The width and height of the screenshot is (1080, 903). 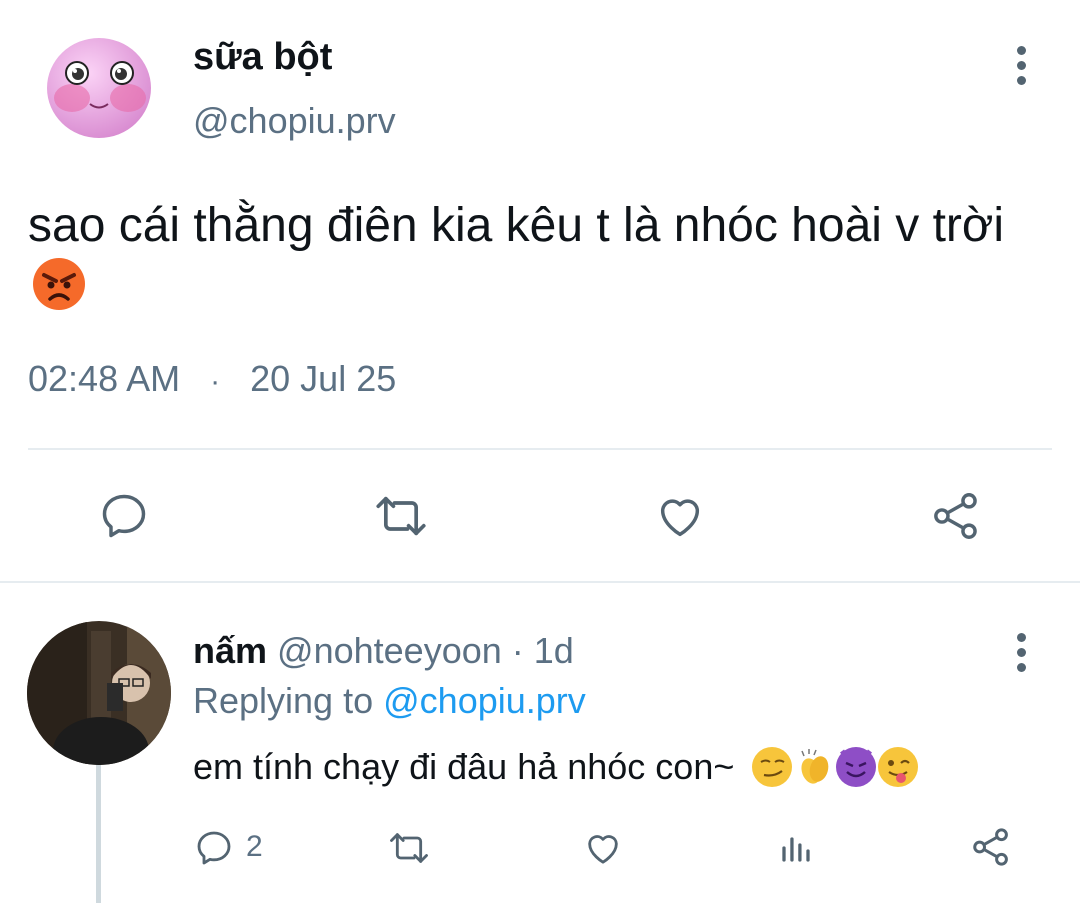 I want to click on reply-header: nấm @nohteeyoon · 1d, so click(x=383, y=651).